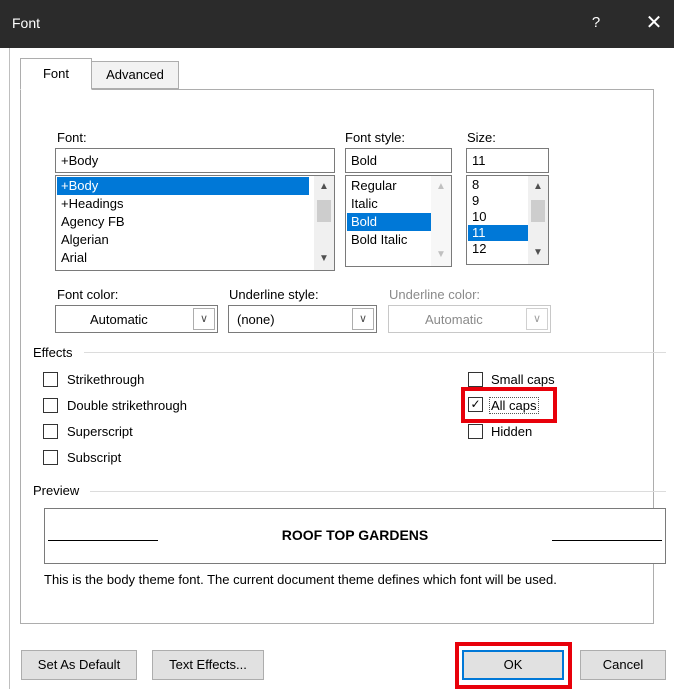 The height and width of the screenshot is (689, 674). I want to click on list-item: 11, so click(498, 233).